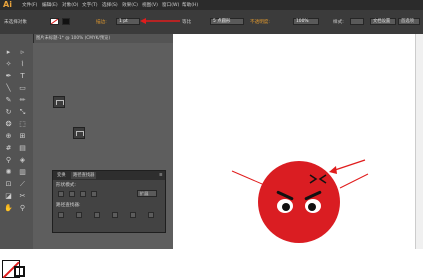 The height and width of the screenshot is (278, 423). What do you see at coordinates (318, 179) in the screenshot?
I see `anger-mark-icon` at bounding box center [318, 179].